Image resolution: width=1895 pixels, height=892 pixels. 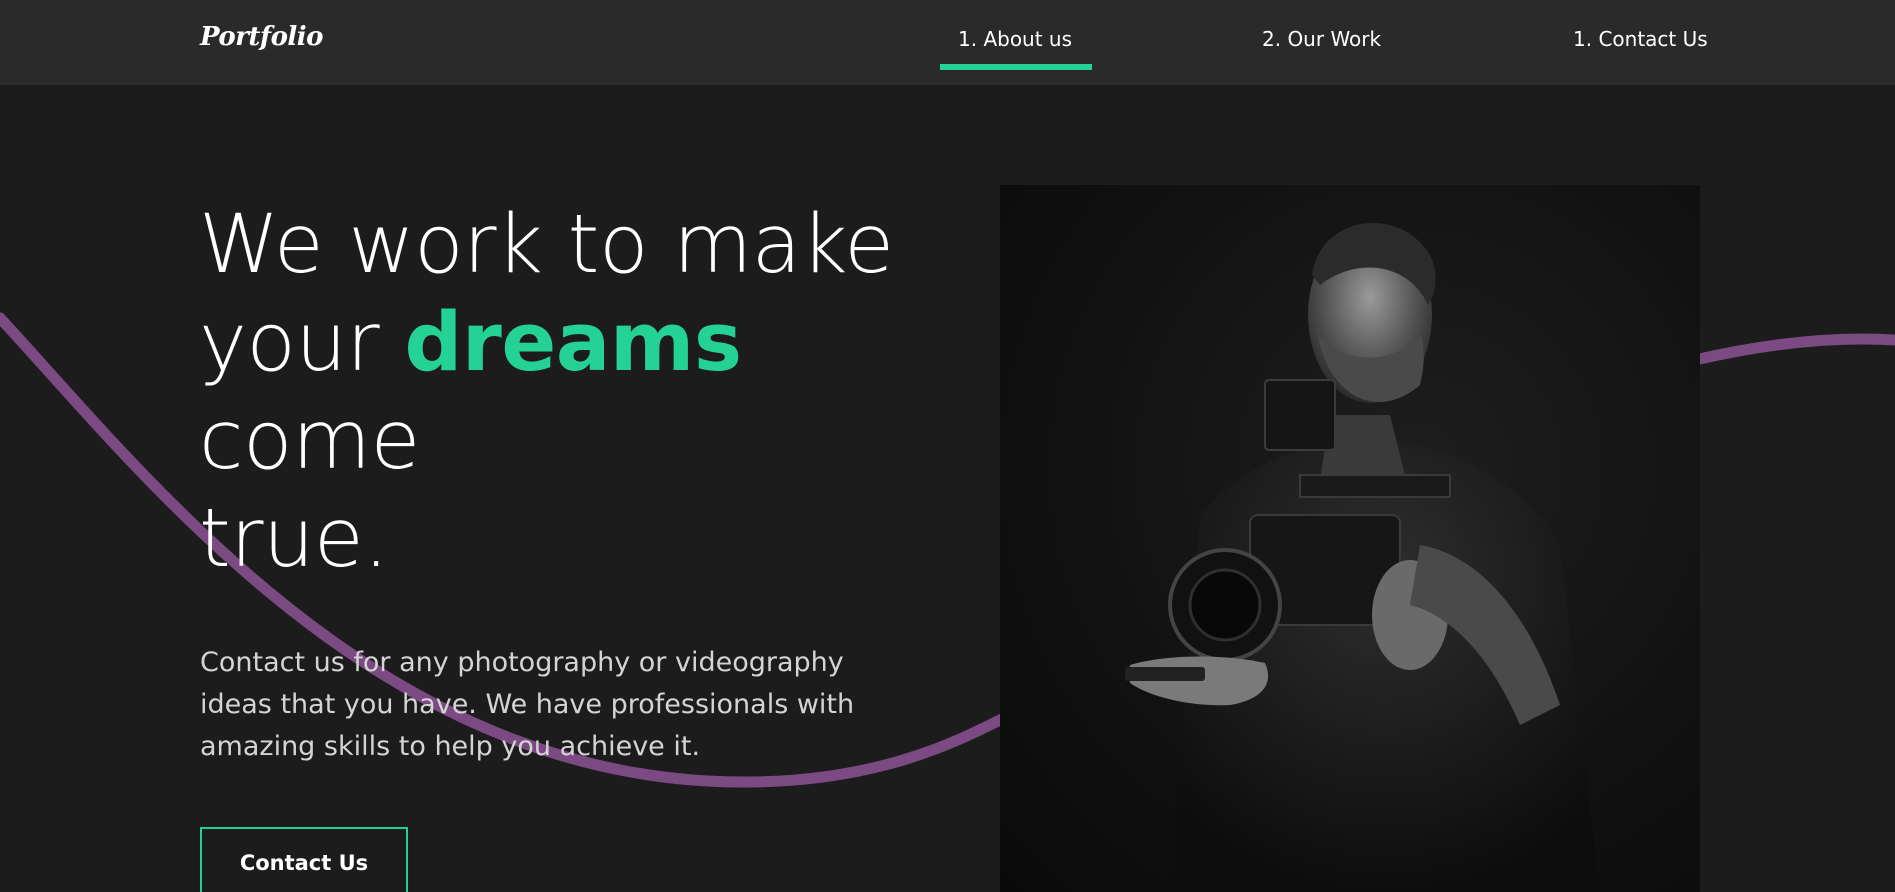 What do you see at coordinates (1016, 67) in the screenshot?
I see `active-nav-indicator` at bounding box center [1016, 67].